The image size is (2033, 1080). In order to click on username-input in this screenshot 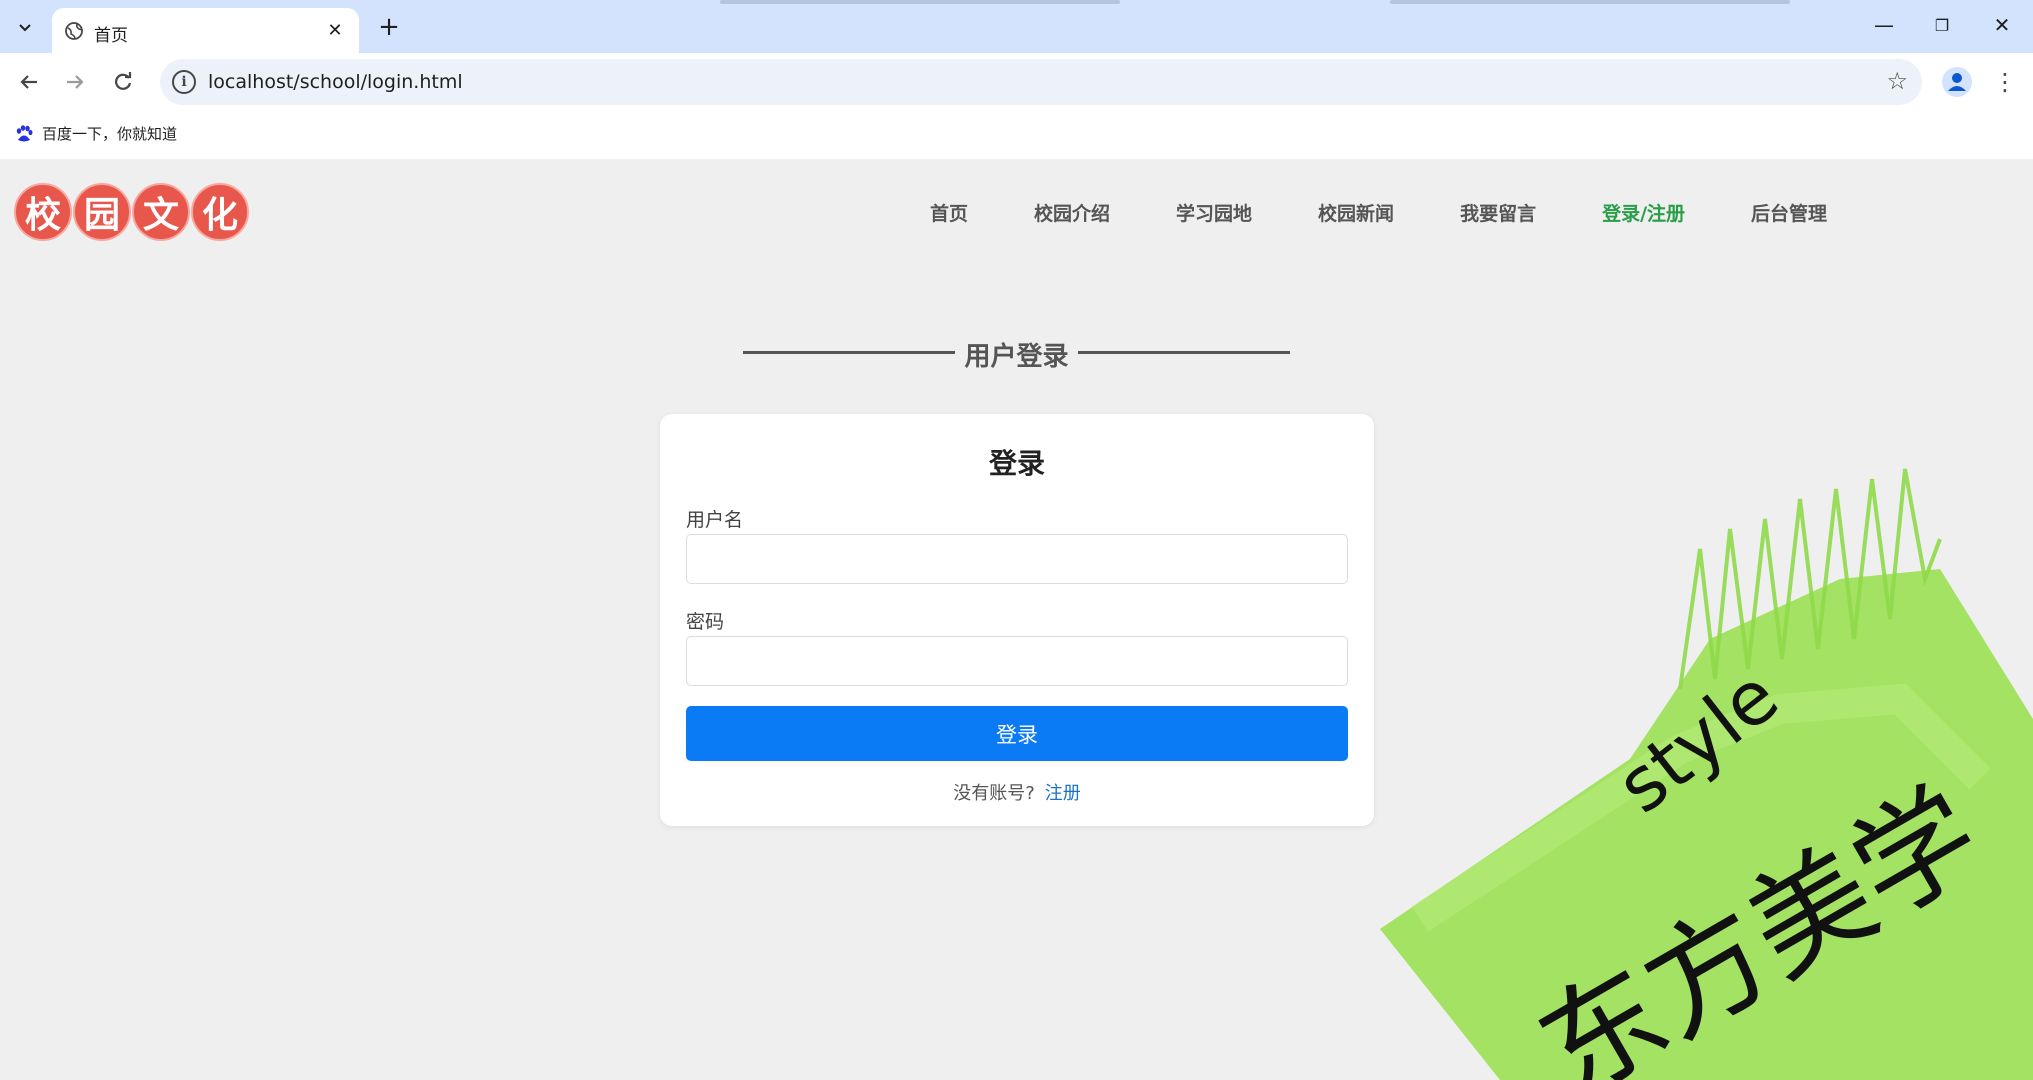, I will do `click(1017, 559)`.